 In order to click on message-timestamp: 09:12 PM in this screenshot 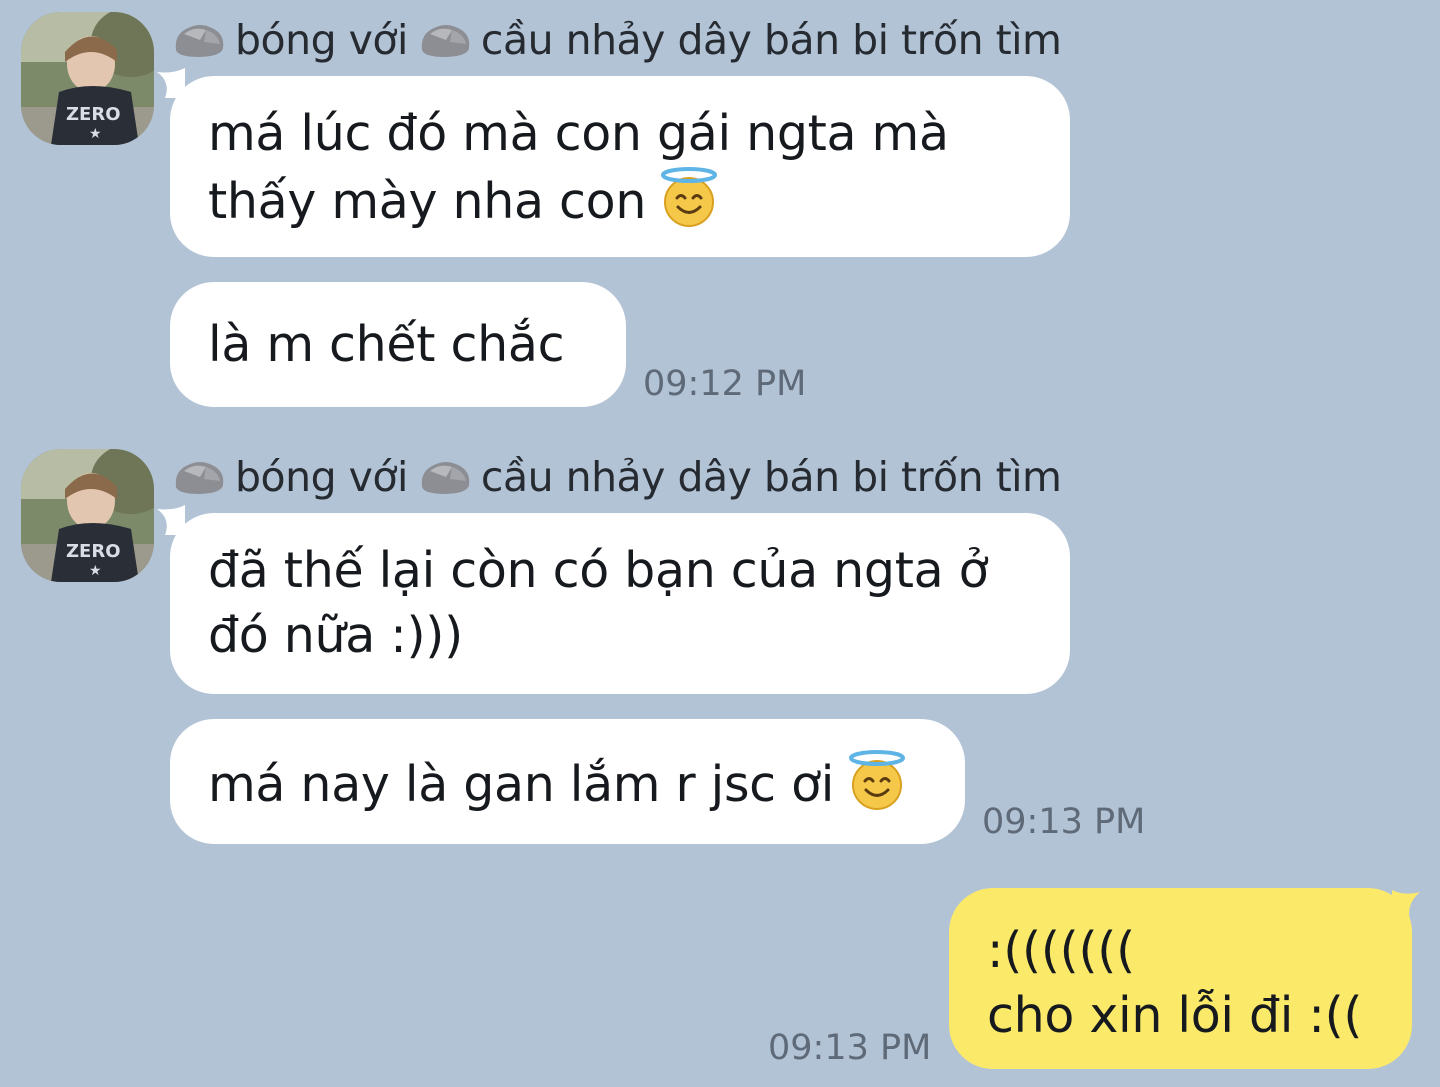, I will do `click(725, 384)`.